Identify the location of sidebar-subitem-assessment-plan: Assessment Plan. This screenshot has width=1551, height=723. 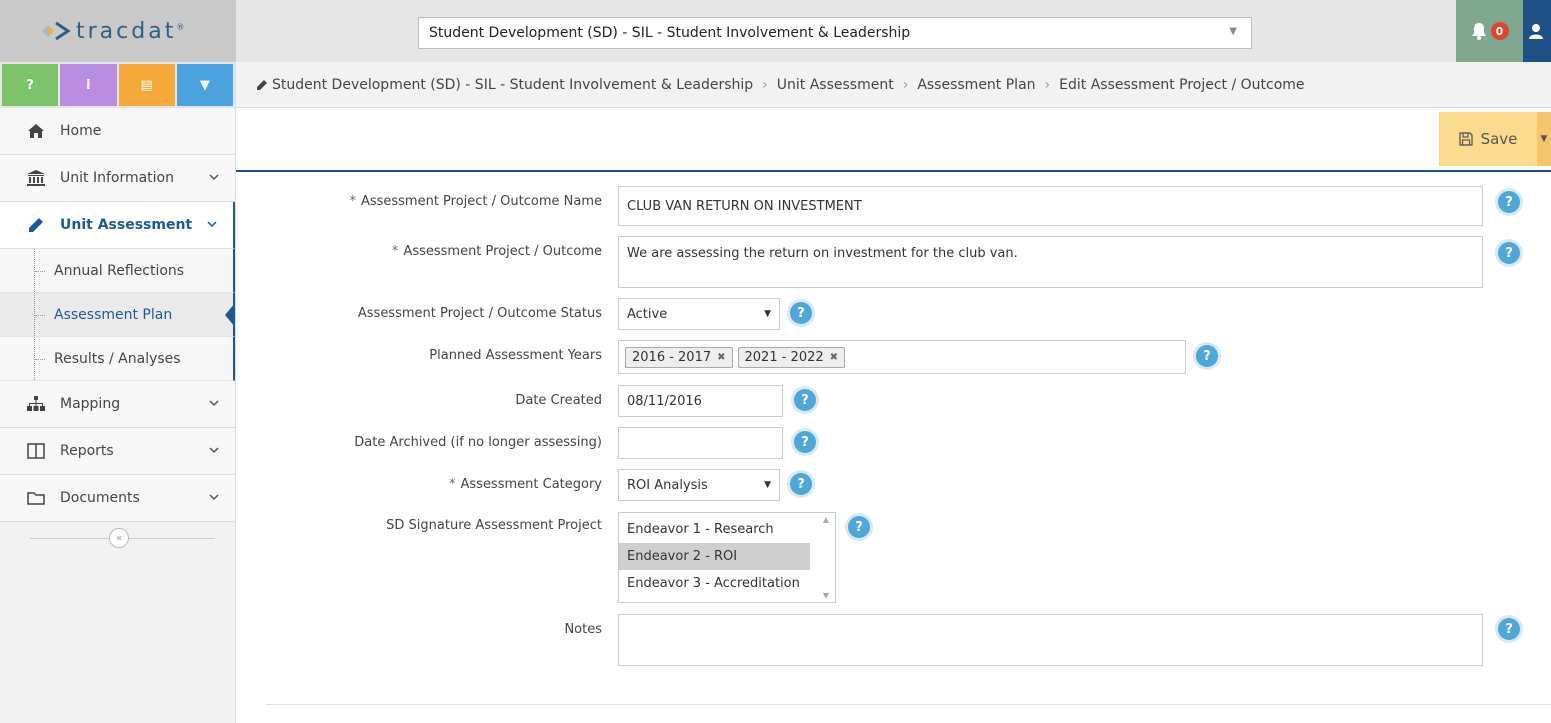
(117, 315).